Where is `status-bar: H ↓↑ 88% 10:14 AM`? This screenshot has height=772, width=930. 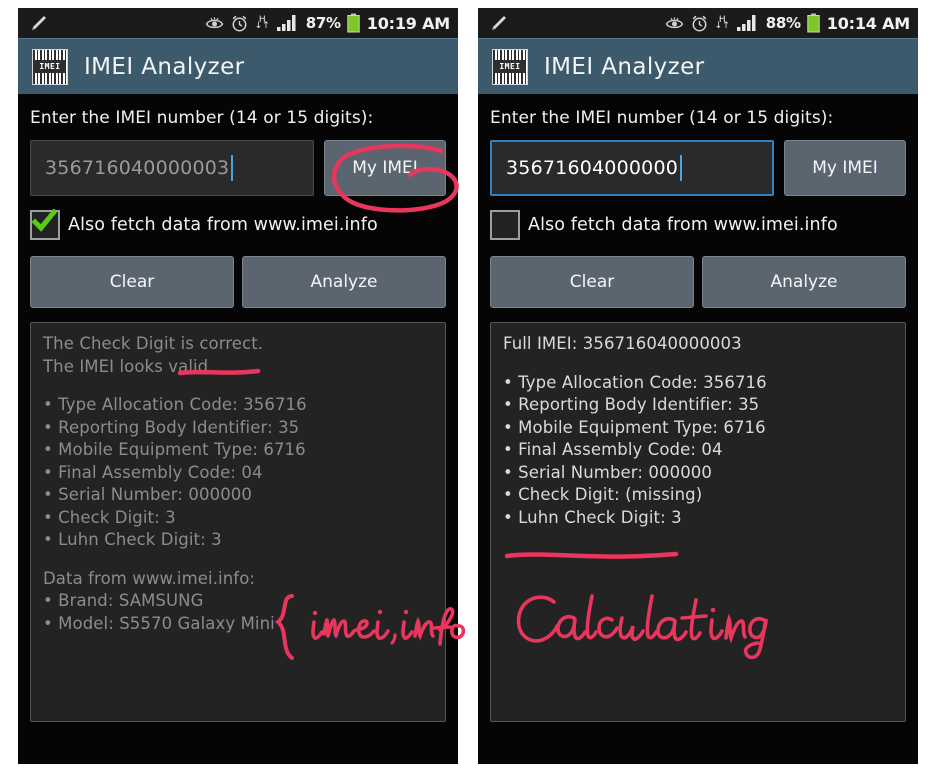 status-bar: H ↓↑ 88% 10:14 AM is located at coordinates (698, 23).